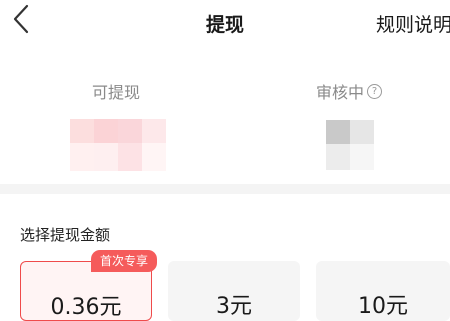  Describe the element at coordinates (383, 306) in the screenshot. I see `amount-value: 10元` at that location.